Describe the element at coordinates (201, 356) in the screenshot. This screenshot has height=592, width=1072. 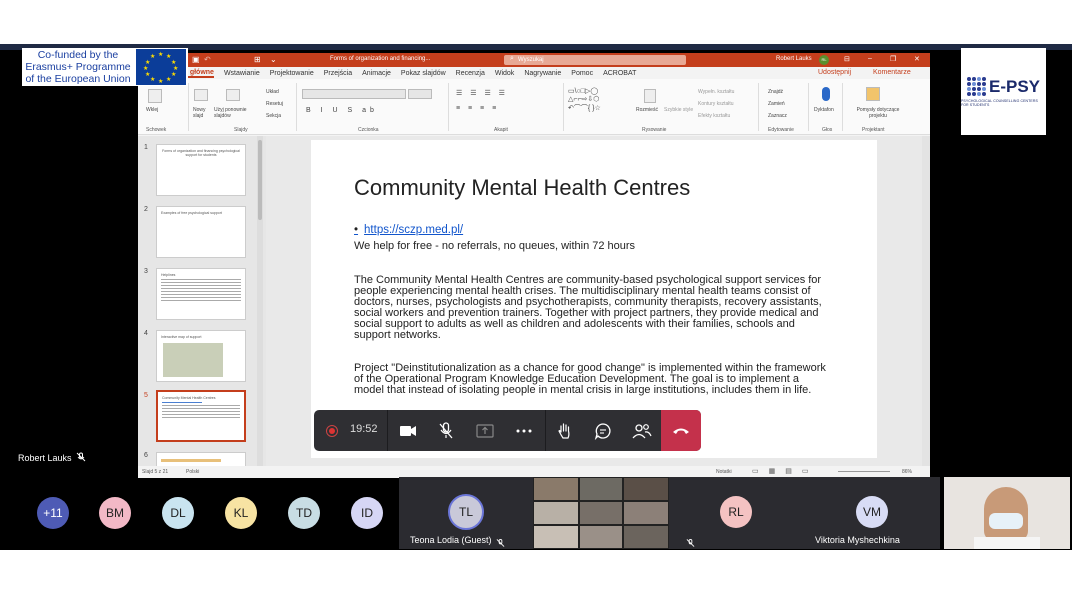
I see `slide-thumbnail-4: Interactive map of support` at that location.